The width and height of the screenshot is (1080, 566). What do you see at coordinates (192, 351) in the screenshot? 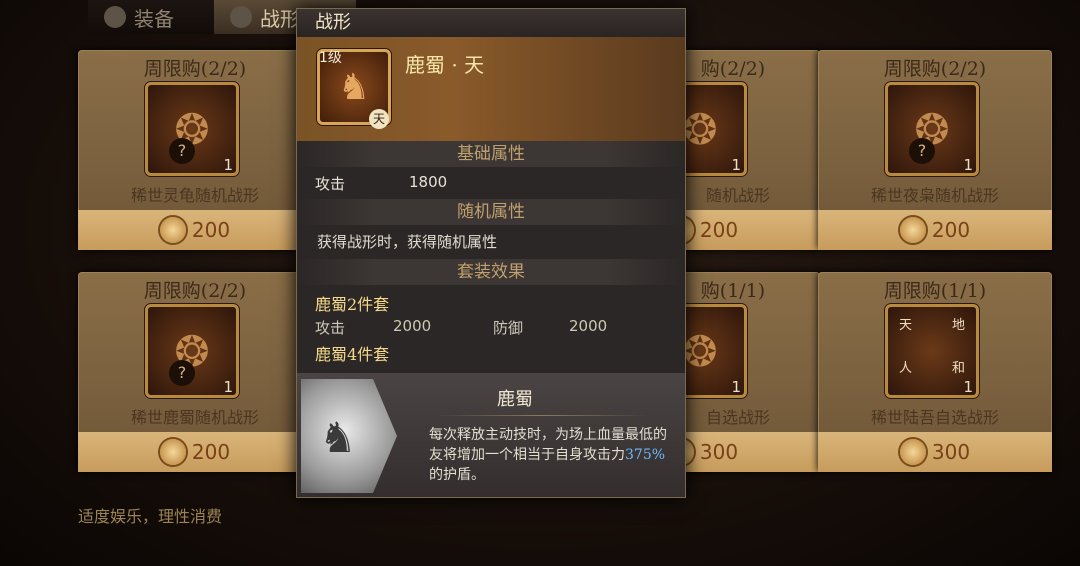
I see `deer-emblem-icon: ❂ ? 1` at bounding box center [192, 351].